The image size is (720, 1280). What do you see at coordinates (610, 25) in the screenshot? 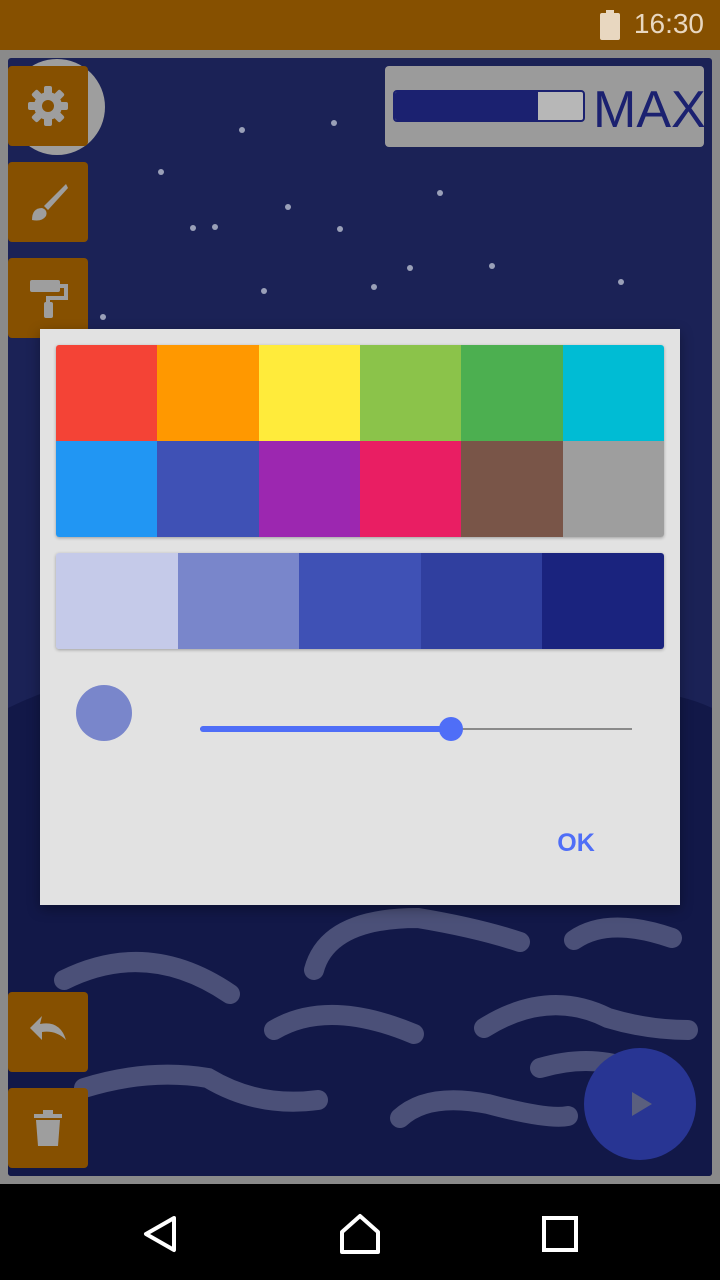
I see `battery-icon` at bounding box center [610, 25].